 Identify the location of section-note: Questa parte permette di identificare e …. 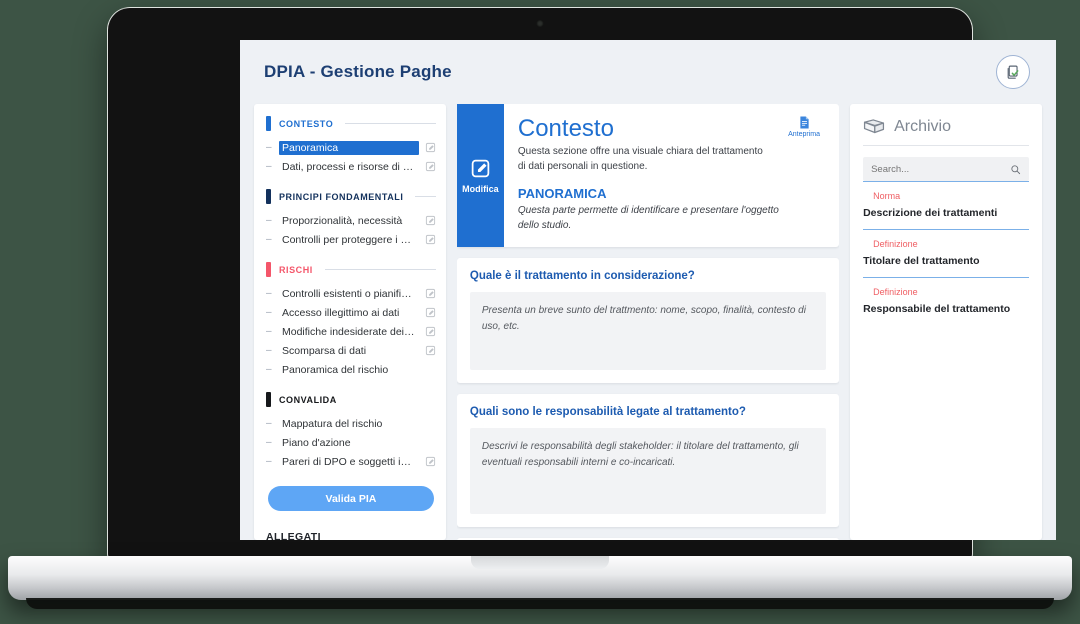
(648, 218).